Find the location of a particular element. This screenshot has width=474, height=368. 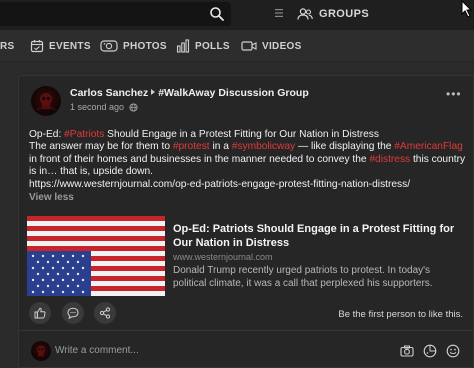

text-segment: The answer may be for them to is located at coordinates (101, 147).